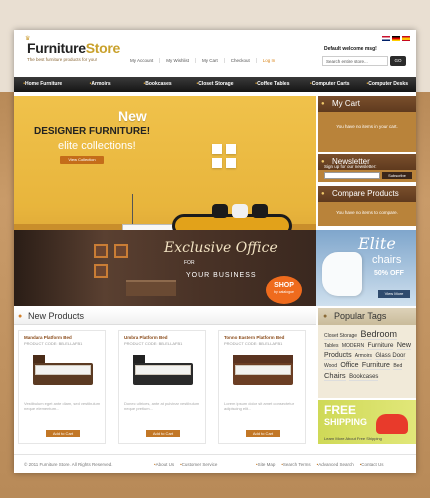 This screenshot has width=430, height=498. Describe the element at coordinates (146, 337) in the screenshot. I see `product-name: Umbra Platform Bed` at that location.